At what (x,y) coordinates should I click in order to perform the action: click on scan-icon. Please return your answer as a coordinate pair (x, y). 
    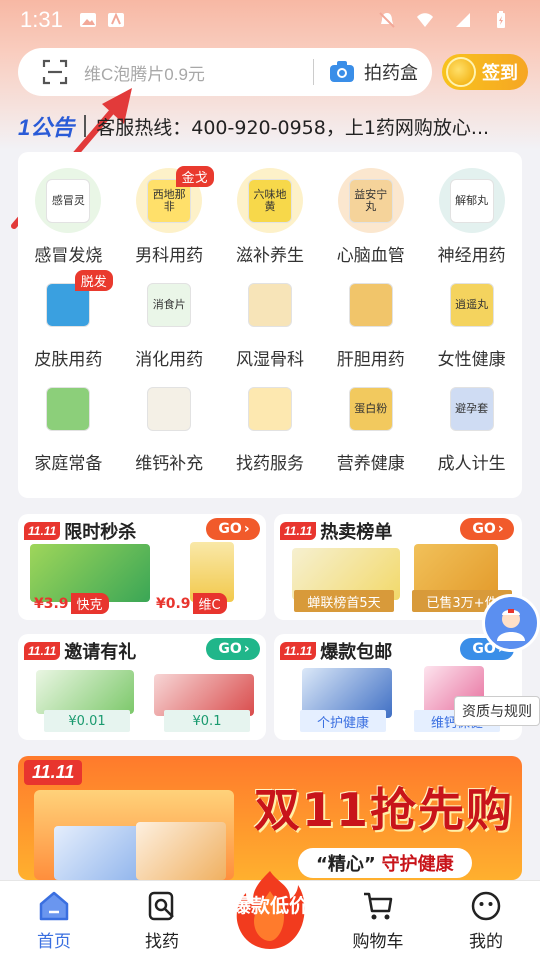
    Looking at the image, I should click on (55, 72).